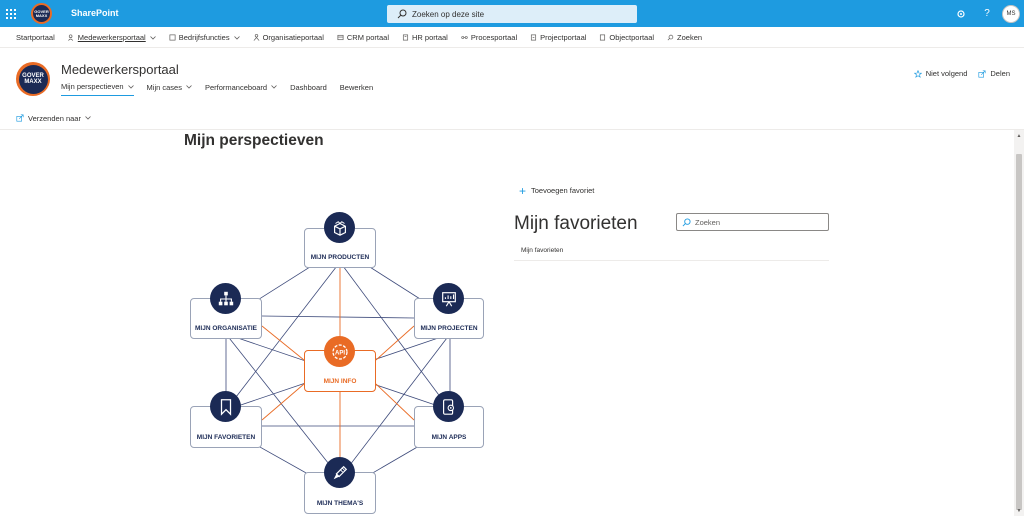 Image resolution: width=1024 pixels, height=516 pixels. Describe the element at coordinates (340, 503) in the screenshot. I see `node-label: MIJN THEMA'S` at that location.